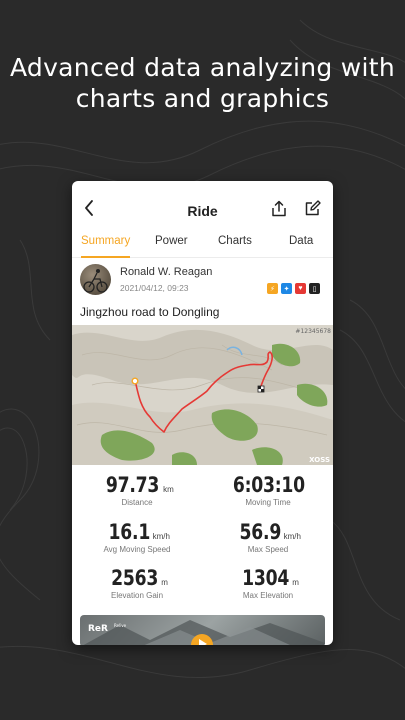 Image resolution: width=405 pixels, height=720 pixels. I want to click on tab-data: Data, so click(301, 241).